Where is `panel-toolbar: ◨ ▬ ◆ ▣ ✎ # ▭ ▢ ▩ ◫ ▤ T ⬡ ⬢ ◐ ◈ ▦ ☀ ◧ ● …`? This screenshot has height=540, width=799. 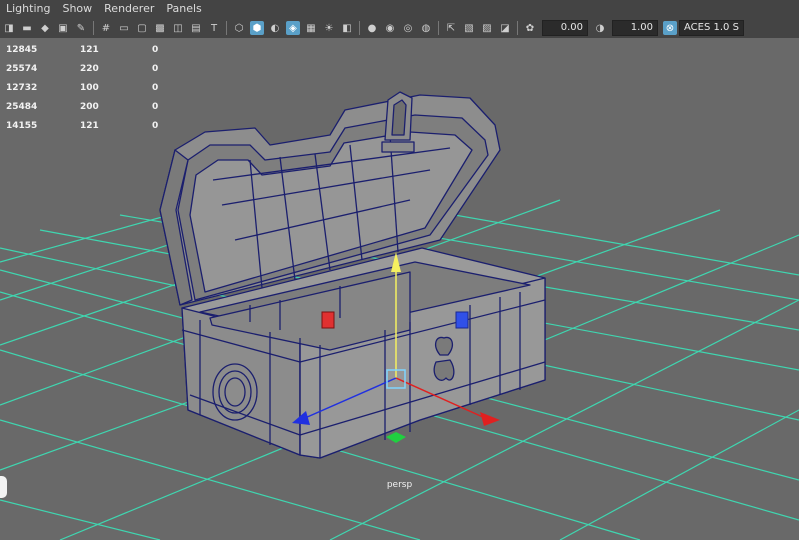
panel-toolbar: ◨ ▬ ◆ ▣ ✎ # ▭ ▢ ▩ ◫ ▤ T ⬡ ⬢ ◐ ◈ ▦ ☀ ◧ ● … is located at coordinates (399, 28).